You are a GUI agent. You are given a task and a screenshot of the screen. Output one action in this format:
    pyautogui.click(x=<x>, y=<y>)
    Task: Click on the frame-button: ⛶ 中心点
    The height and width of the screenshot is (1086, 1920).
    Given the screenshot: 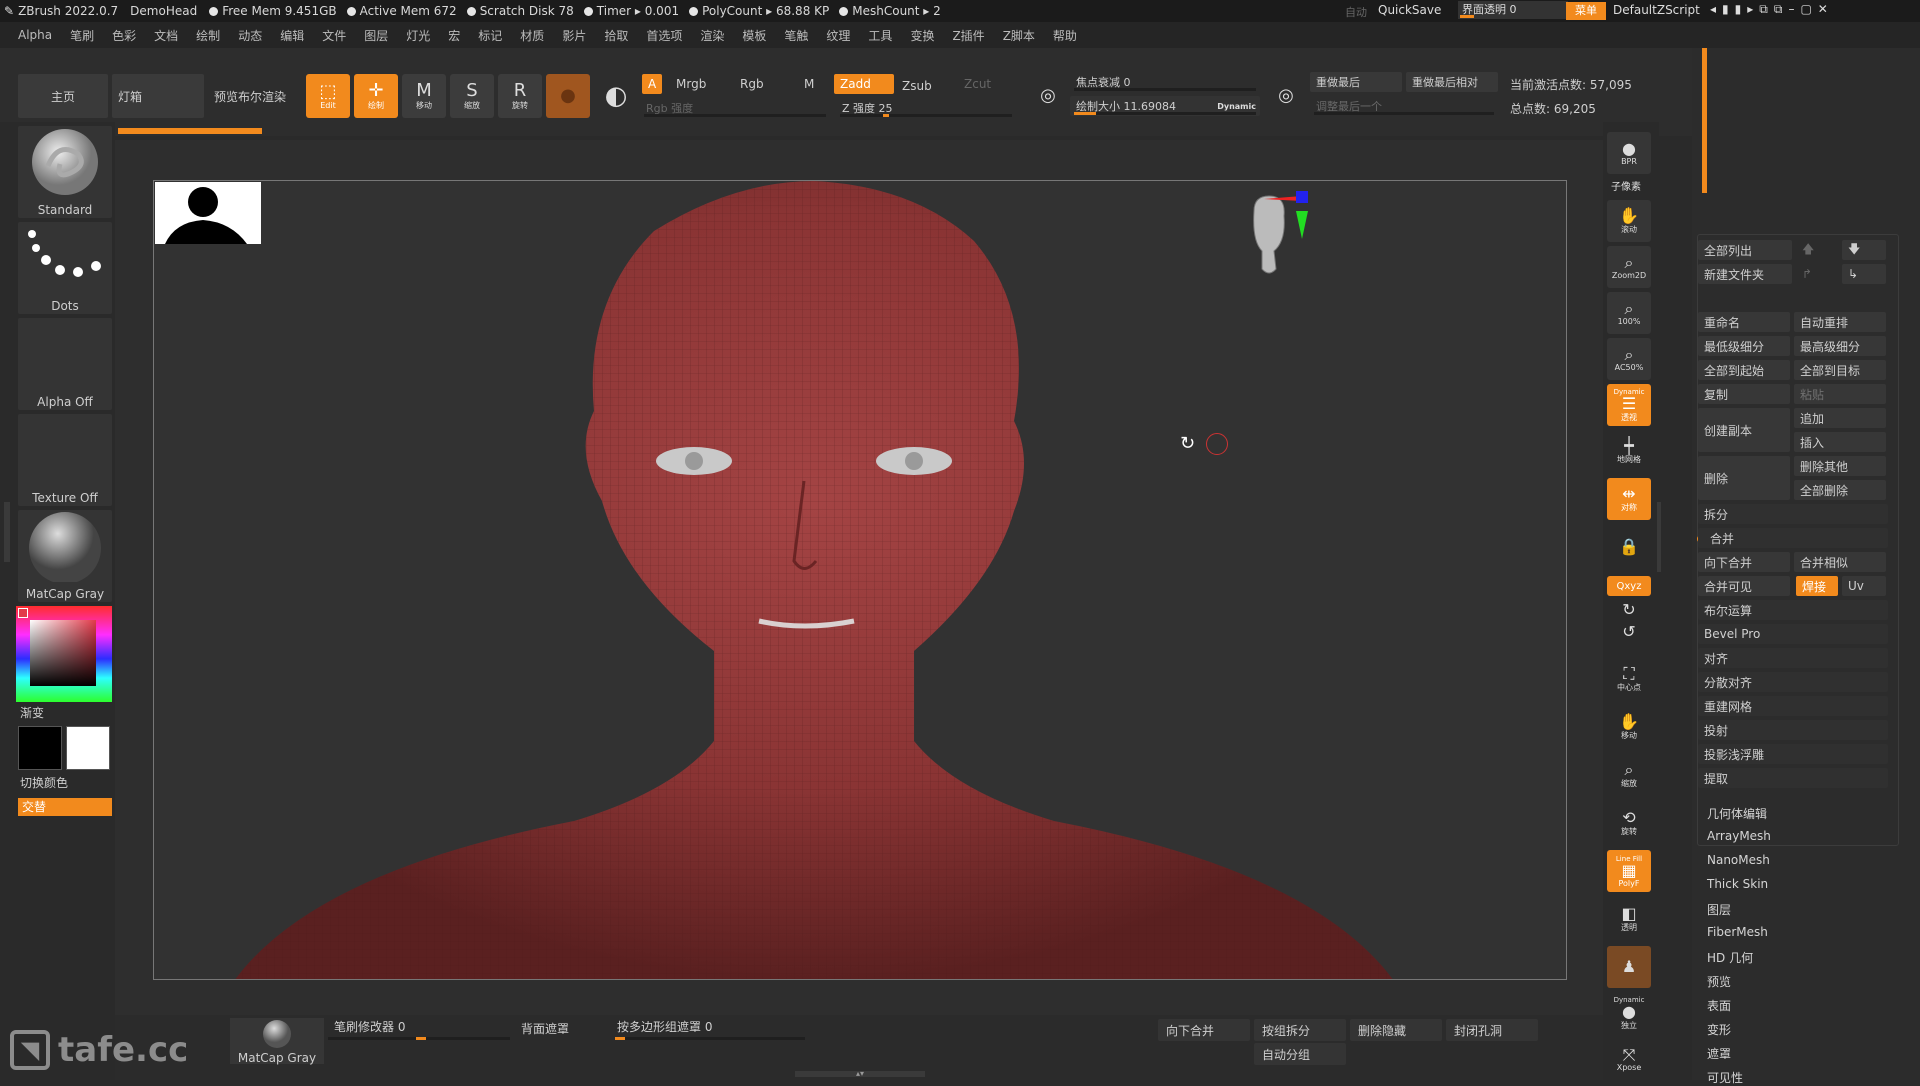 What is the action you would take?
    pyautogui.click(x=1629, y=679)
    